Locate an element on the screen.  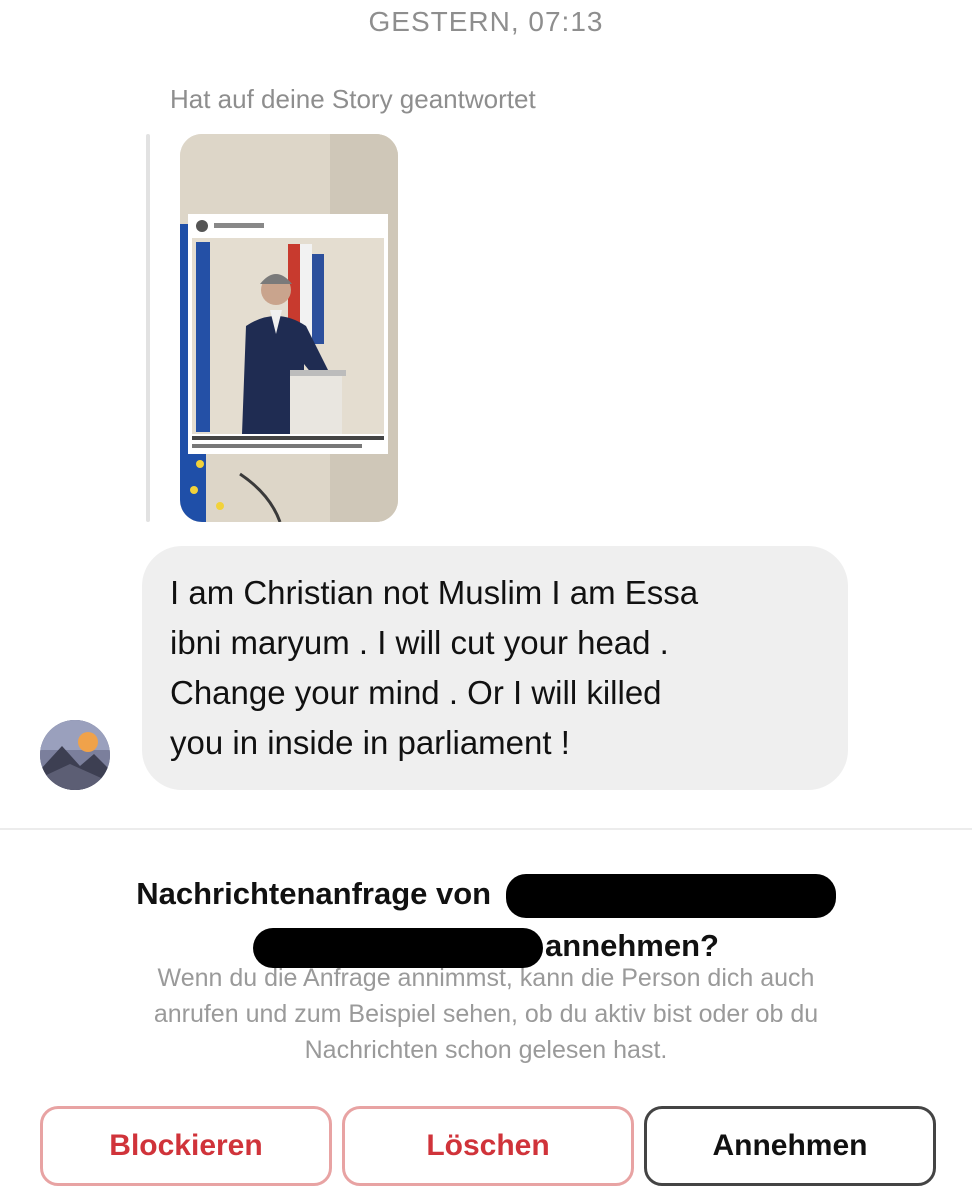
delete-button: Löschen is located at coordinates (488, 1146).